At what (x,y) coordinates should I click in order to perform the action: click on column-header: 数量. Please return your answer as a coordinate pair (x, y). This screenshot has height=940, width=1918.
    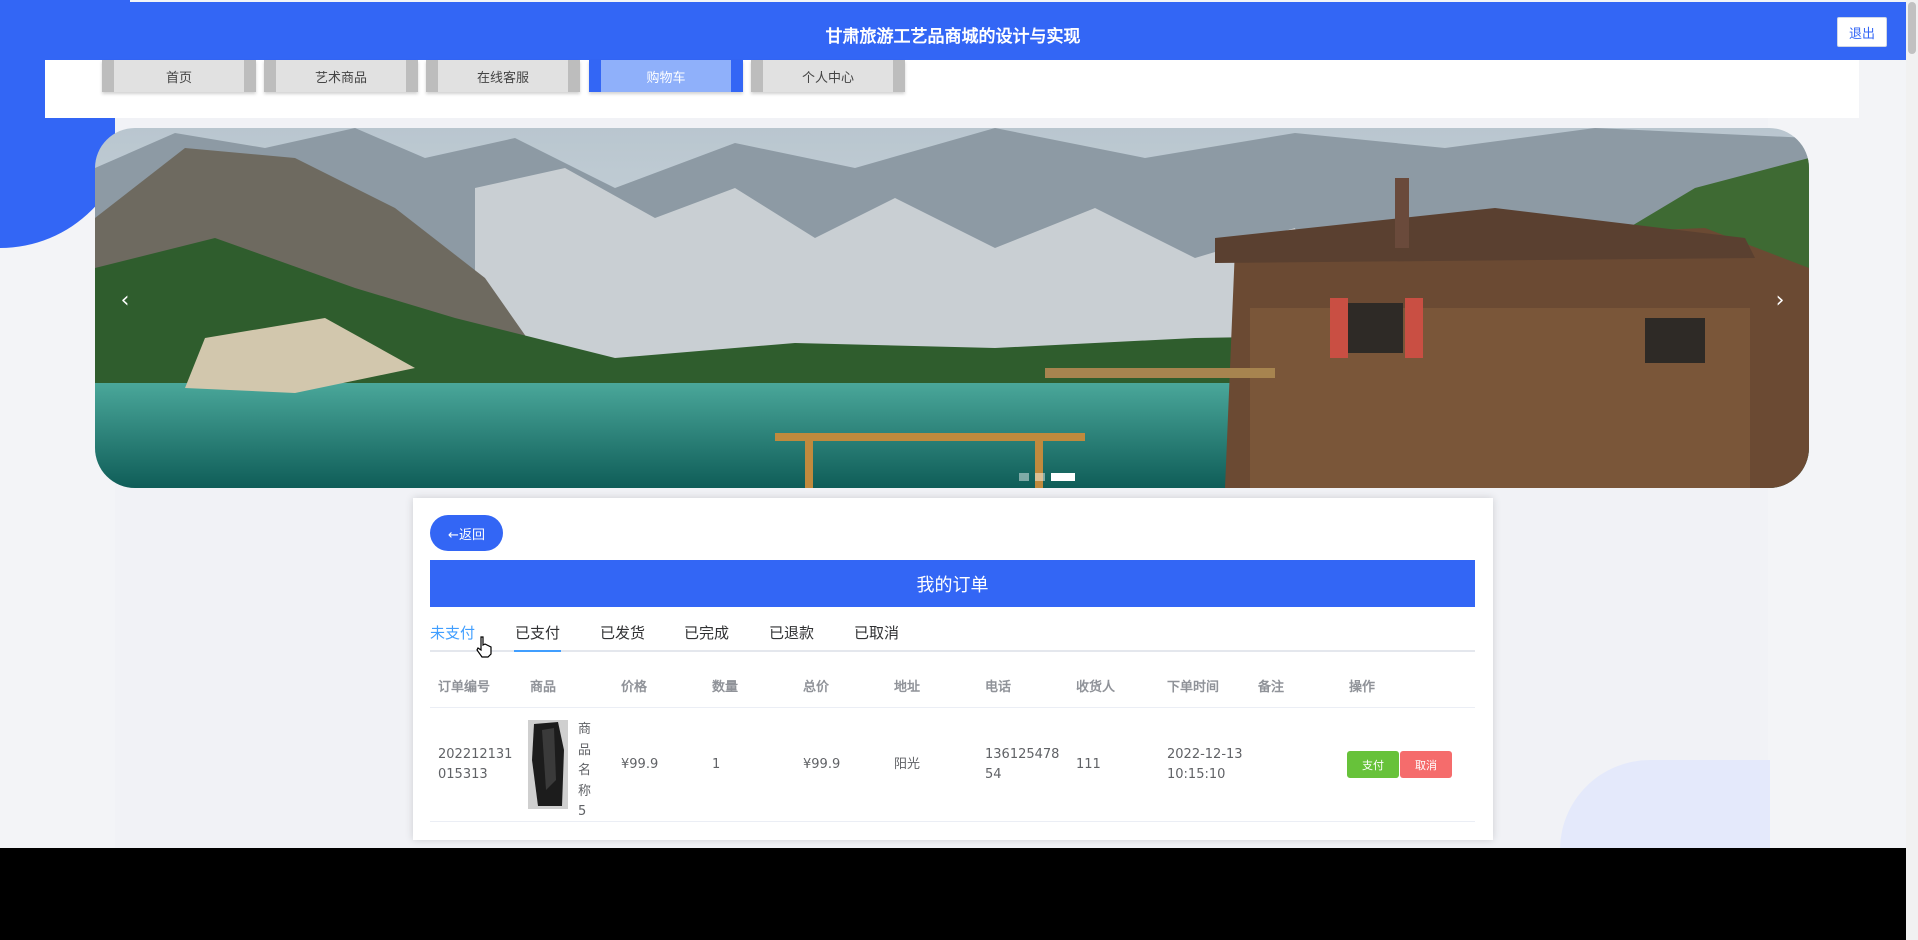
    Looking at the image, I should click on (725, 687).